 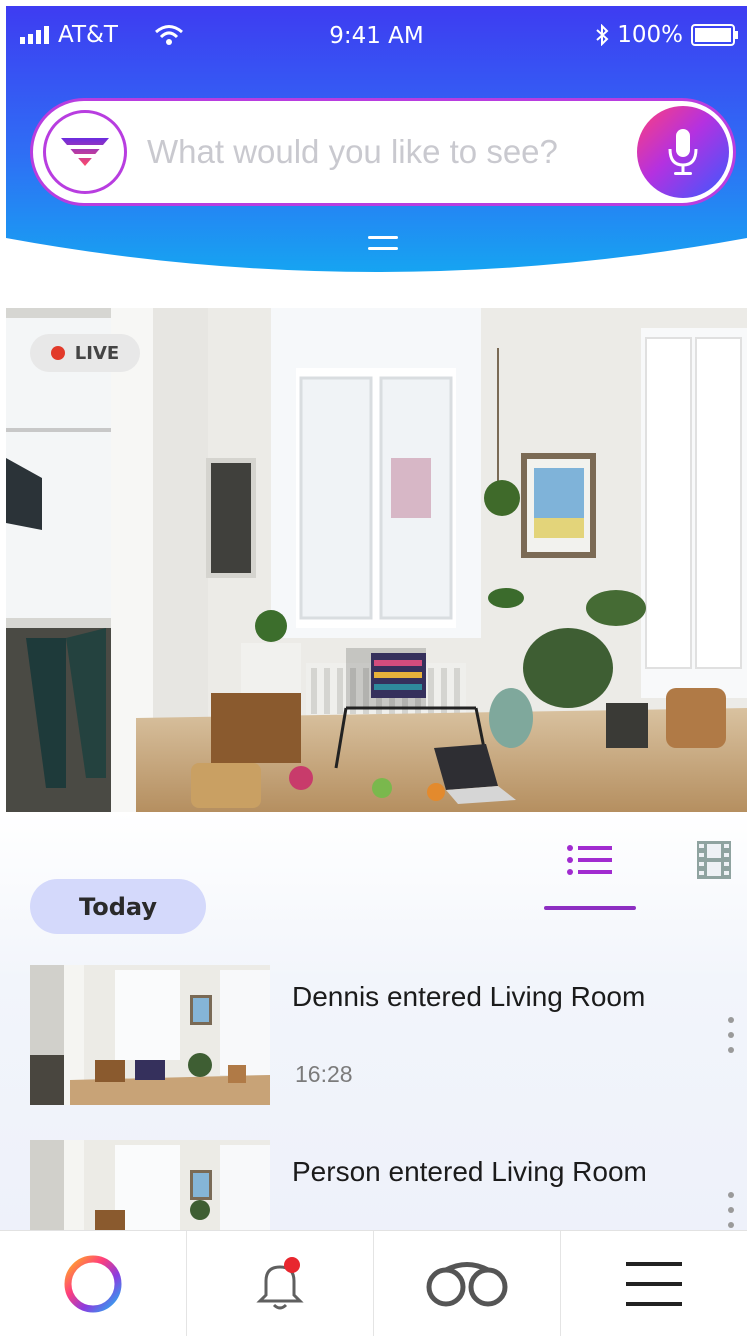 I want to click on film-strip-icon, so click(x=714, y=860).